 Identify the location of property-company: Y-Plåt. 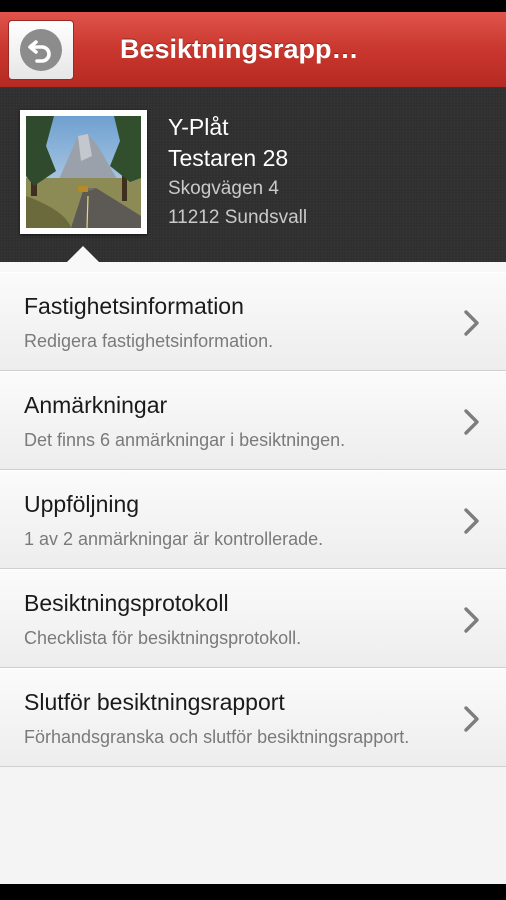
(198, 127).